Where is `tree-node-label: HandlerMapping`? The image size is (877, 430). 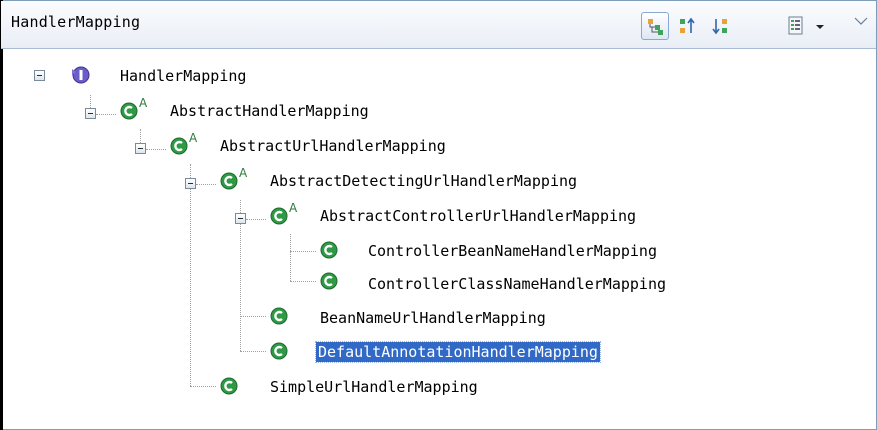 tree-node-label: HandlerMapping is located at coordinates (183, 76).